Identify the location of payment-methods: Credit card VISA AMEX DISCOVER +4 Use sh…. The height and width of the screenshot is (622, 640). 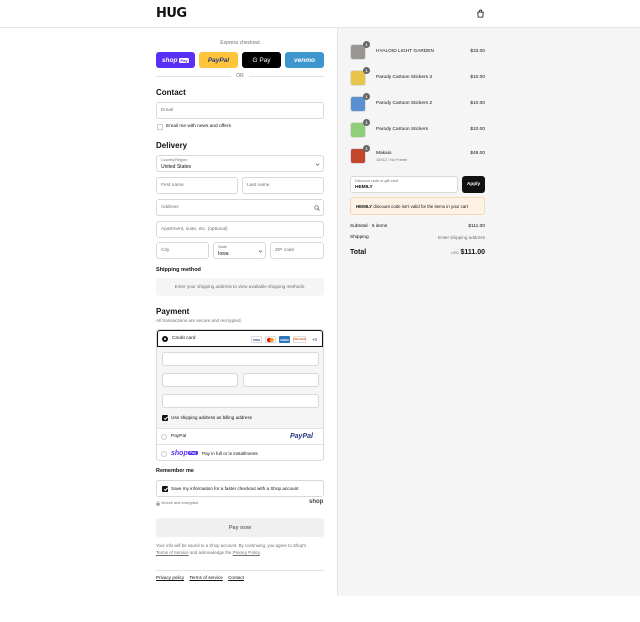
(240, 395).